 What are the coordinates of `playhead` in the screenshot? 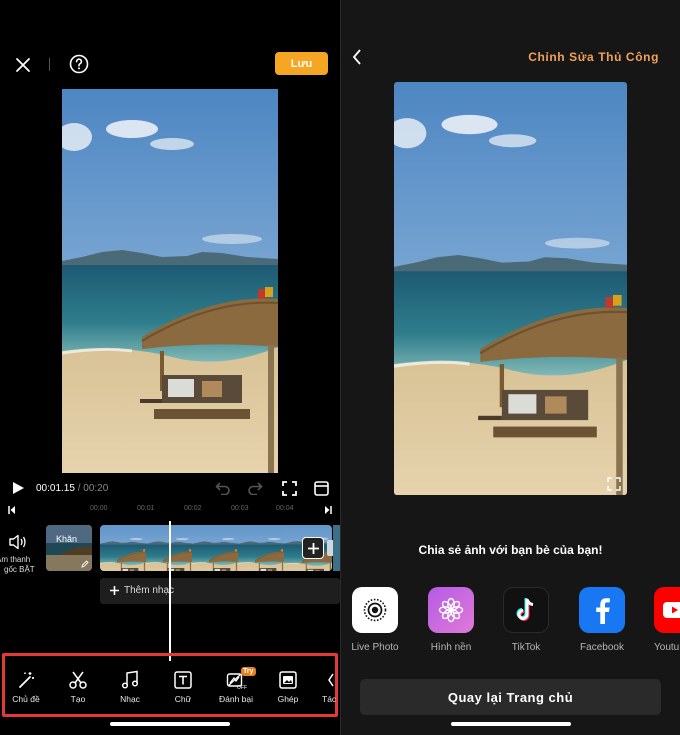 It's located at (170, 591).